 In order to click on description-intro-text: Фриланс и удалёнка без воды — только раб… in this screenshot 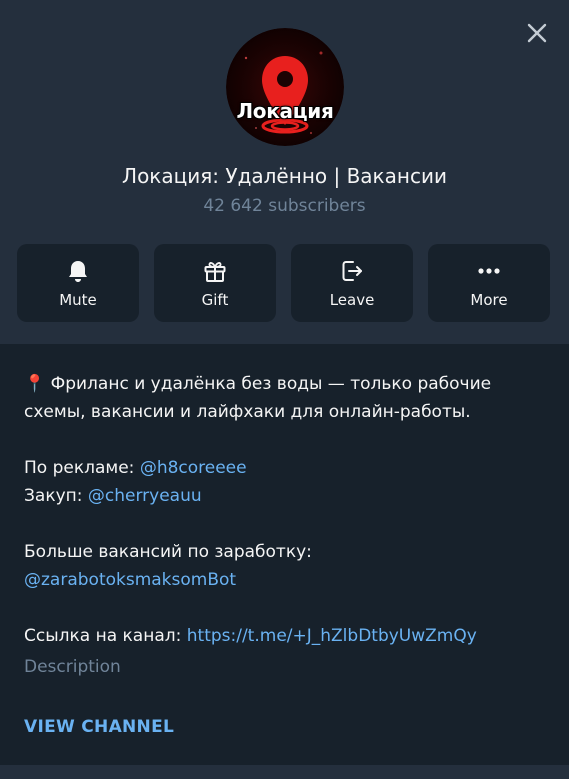, I will do `click(271, 384)`.